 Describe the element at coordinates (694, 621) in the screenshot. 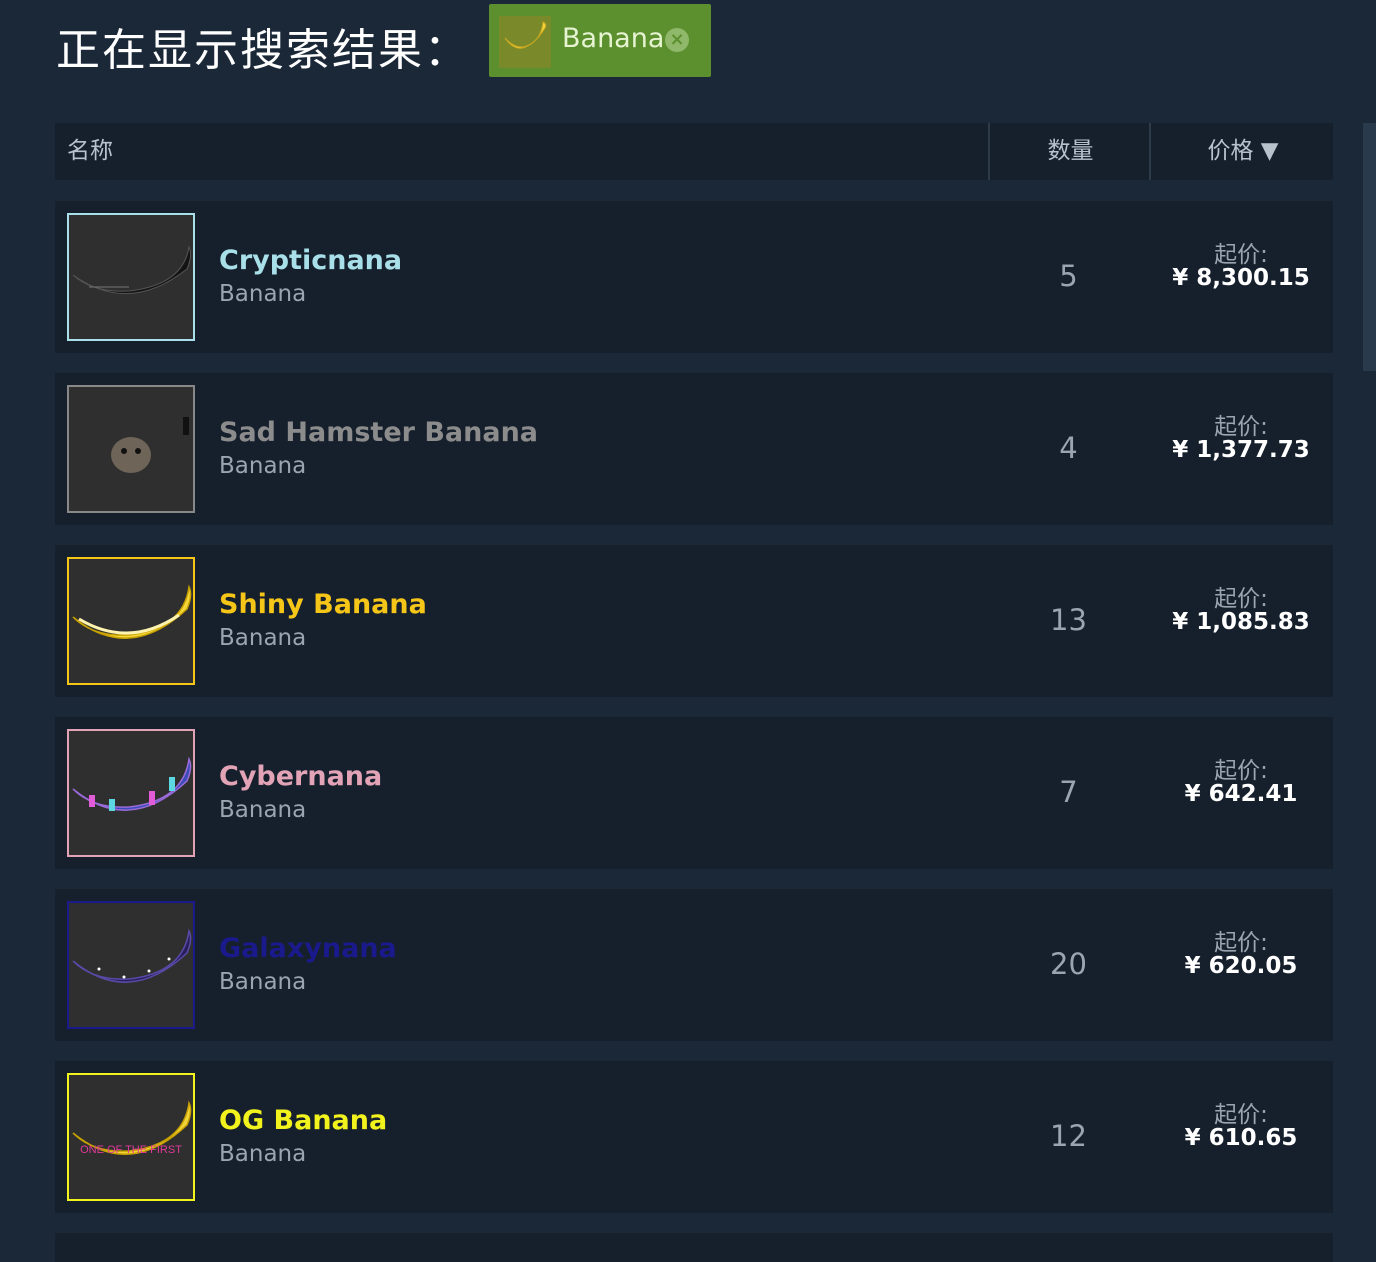

I see `listing-row-shiny-banana: Shiny Banana Banana 13 起价: ¥ 1,085.83` at that location.